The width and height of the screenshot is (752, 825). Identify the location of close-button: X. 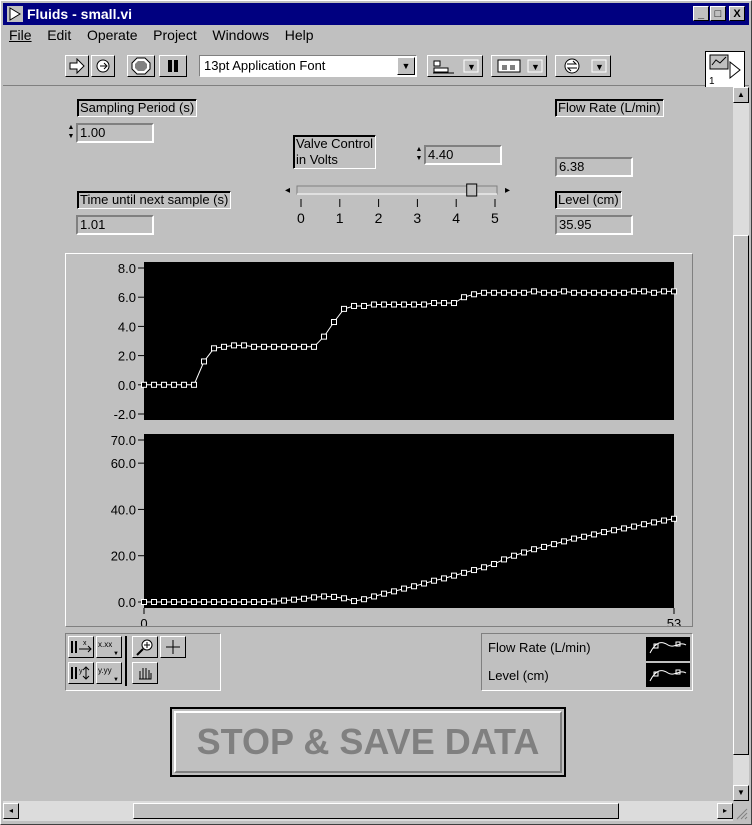
(737, 13).